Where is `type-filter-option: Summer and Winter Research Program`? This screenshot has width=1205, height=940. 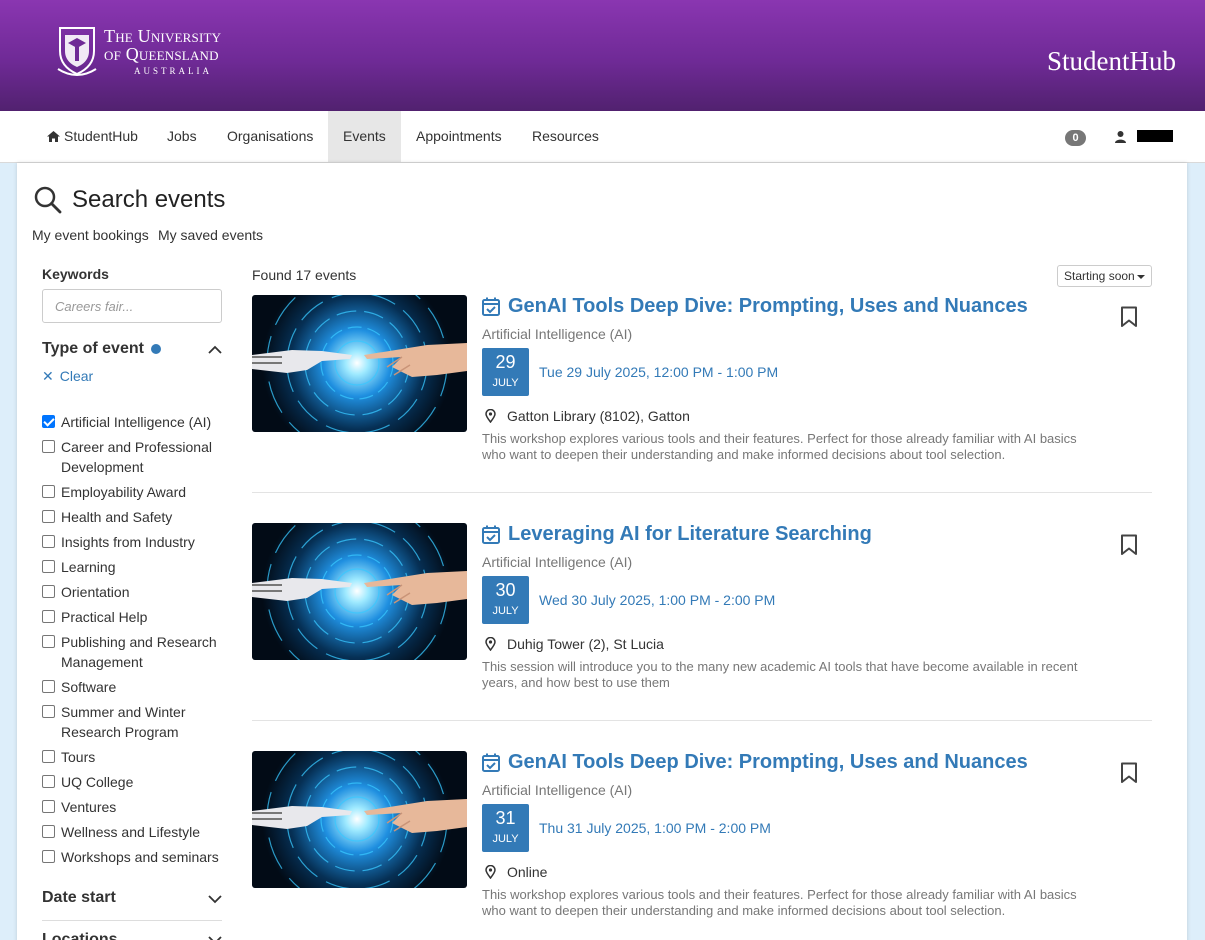
type-filter-option: Summer and Winter Research Program is located at coordinates (134, 722).